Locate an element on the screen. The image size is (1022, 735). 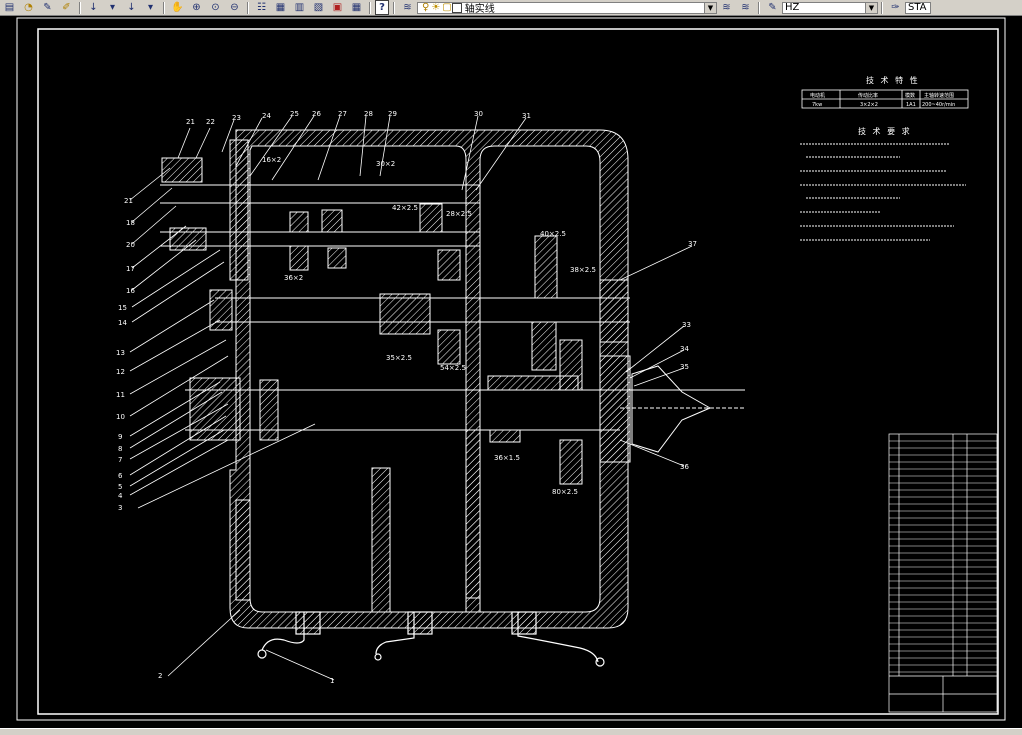
bulb-icon: ♀ is located at coordinates (426, 7).